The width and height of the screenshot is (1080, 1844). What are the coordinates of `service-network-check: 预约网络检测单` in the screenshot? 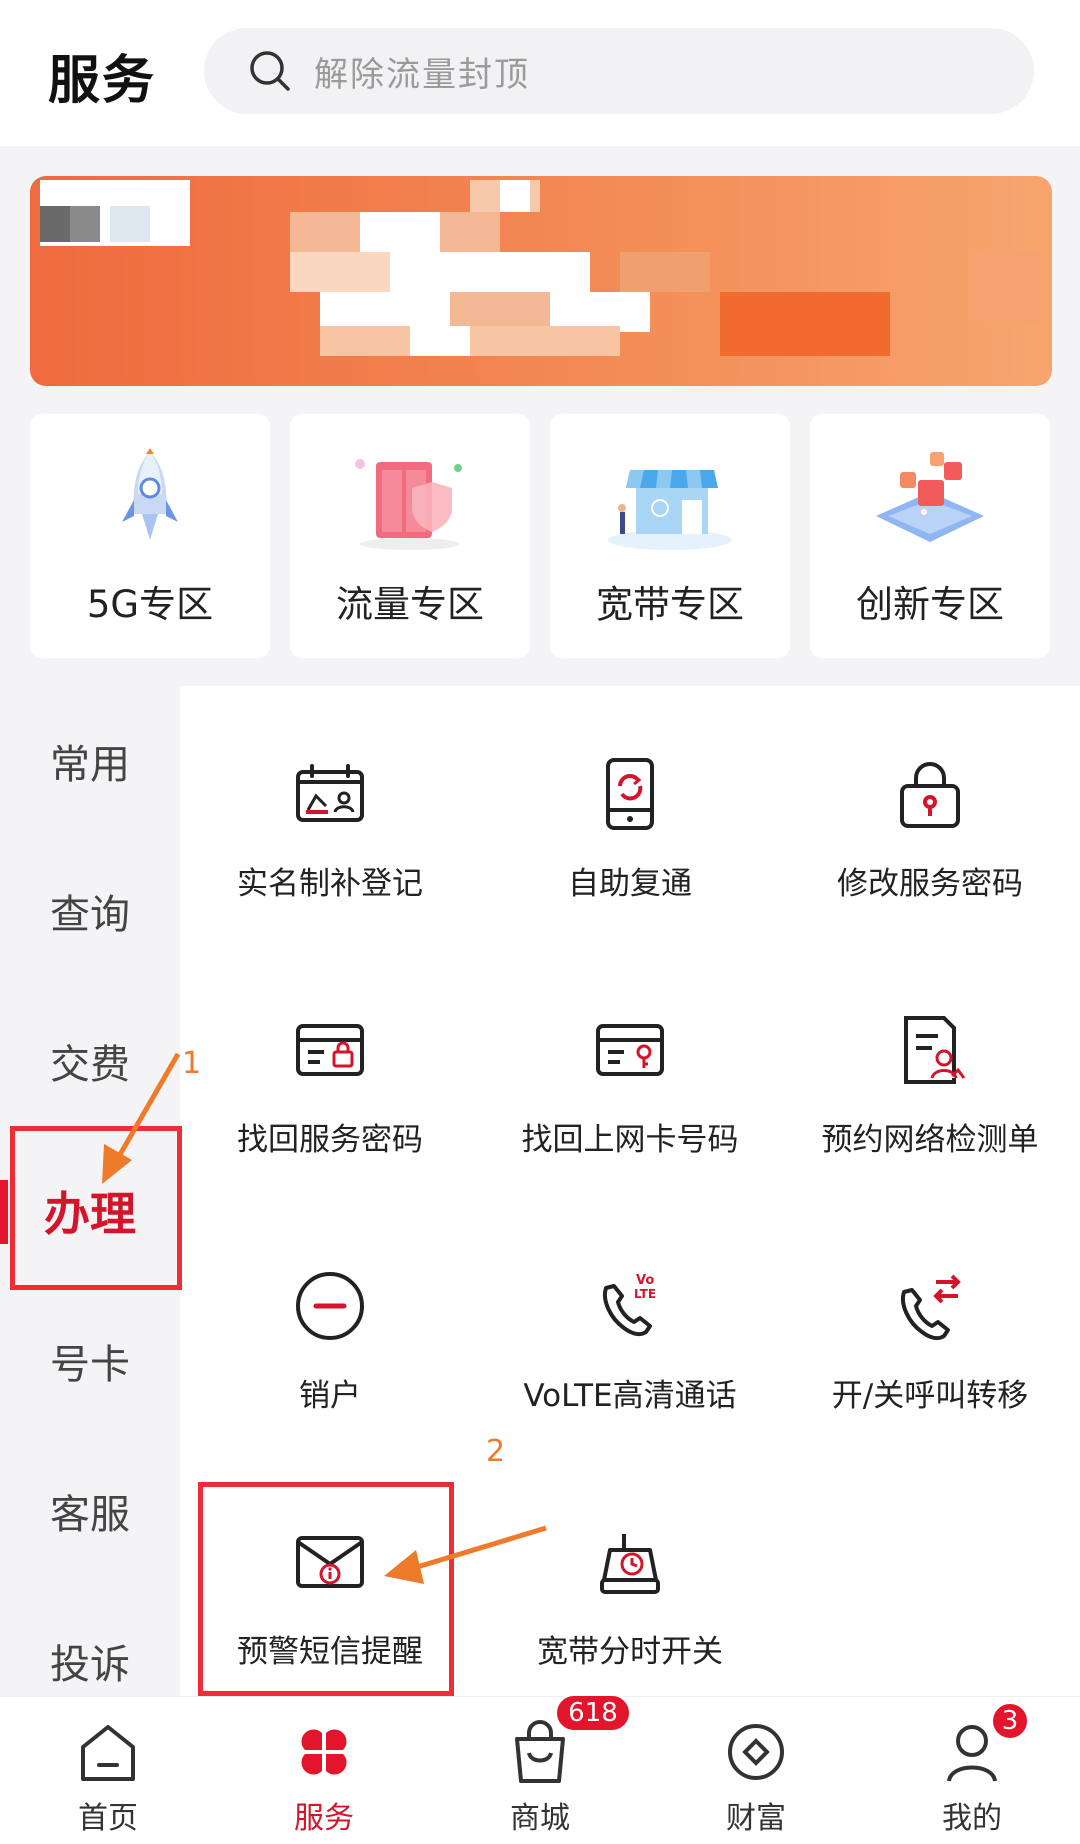 It's located at (930, 1085).